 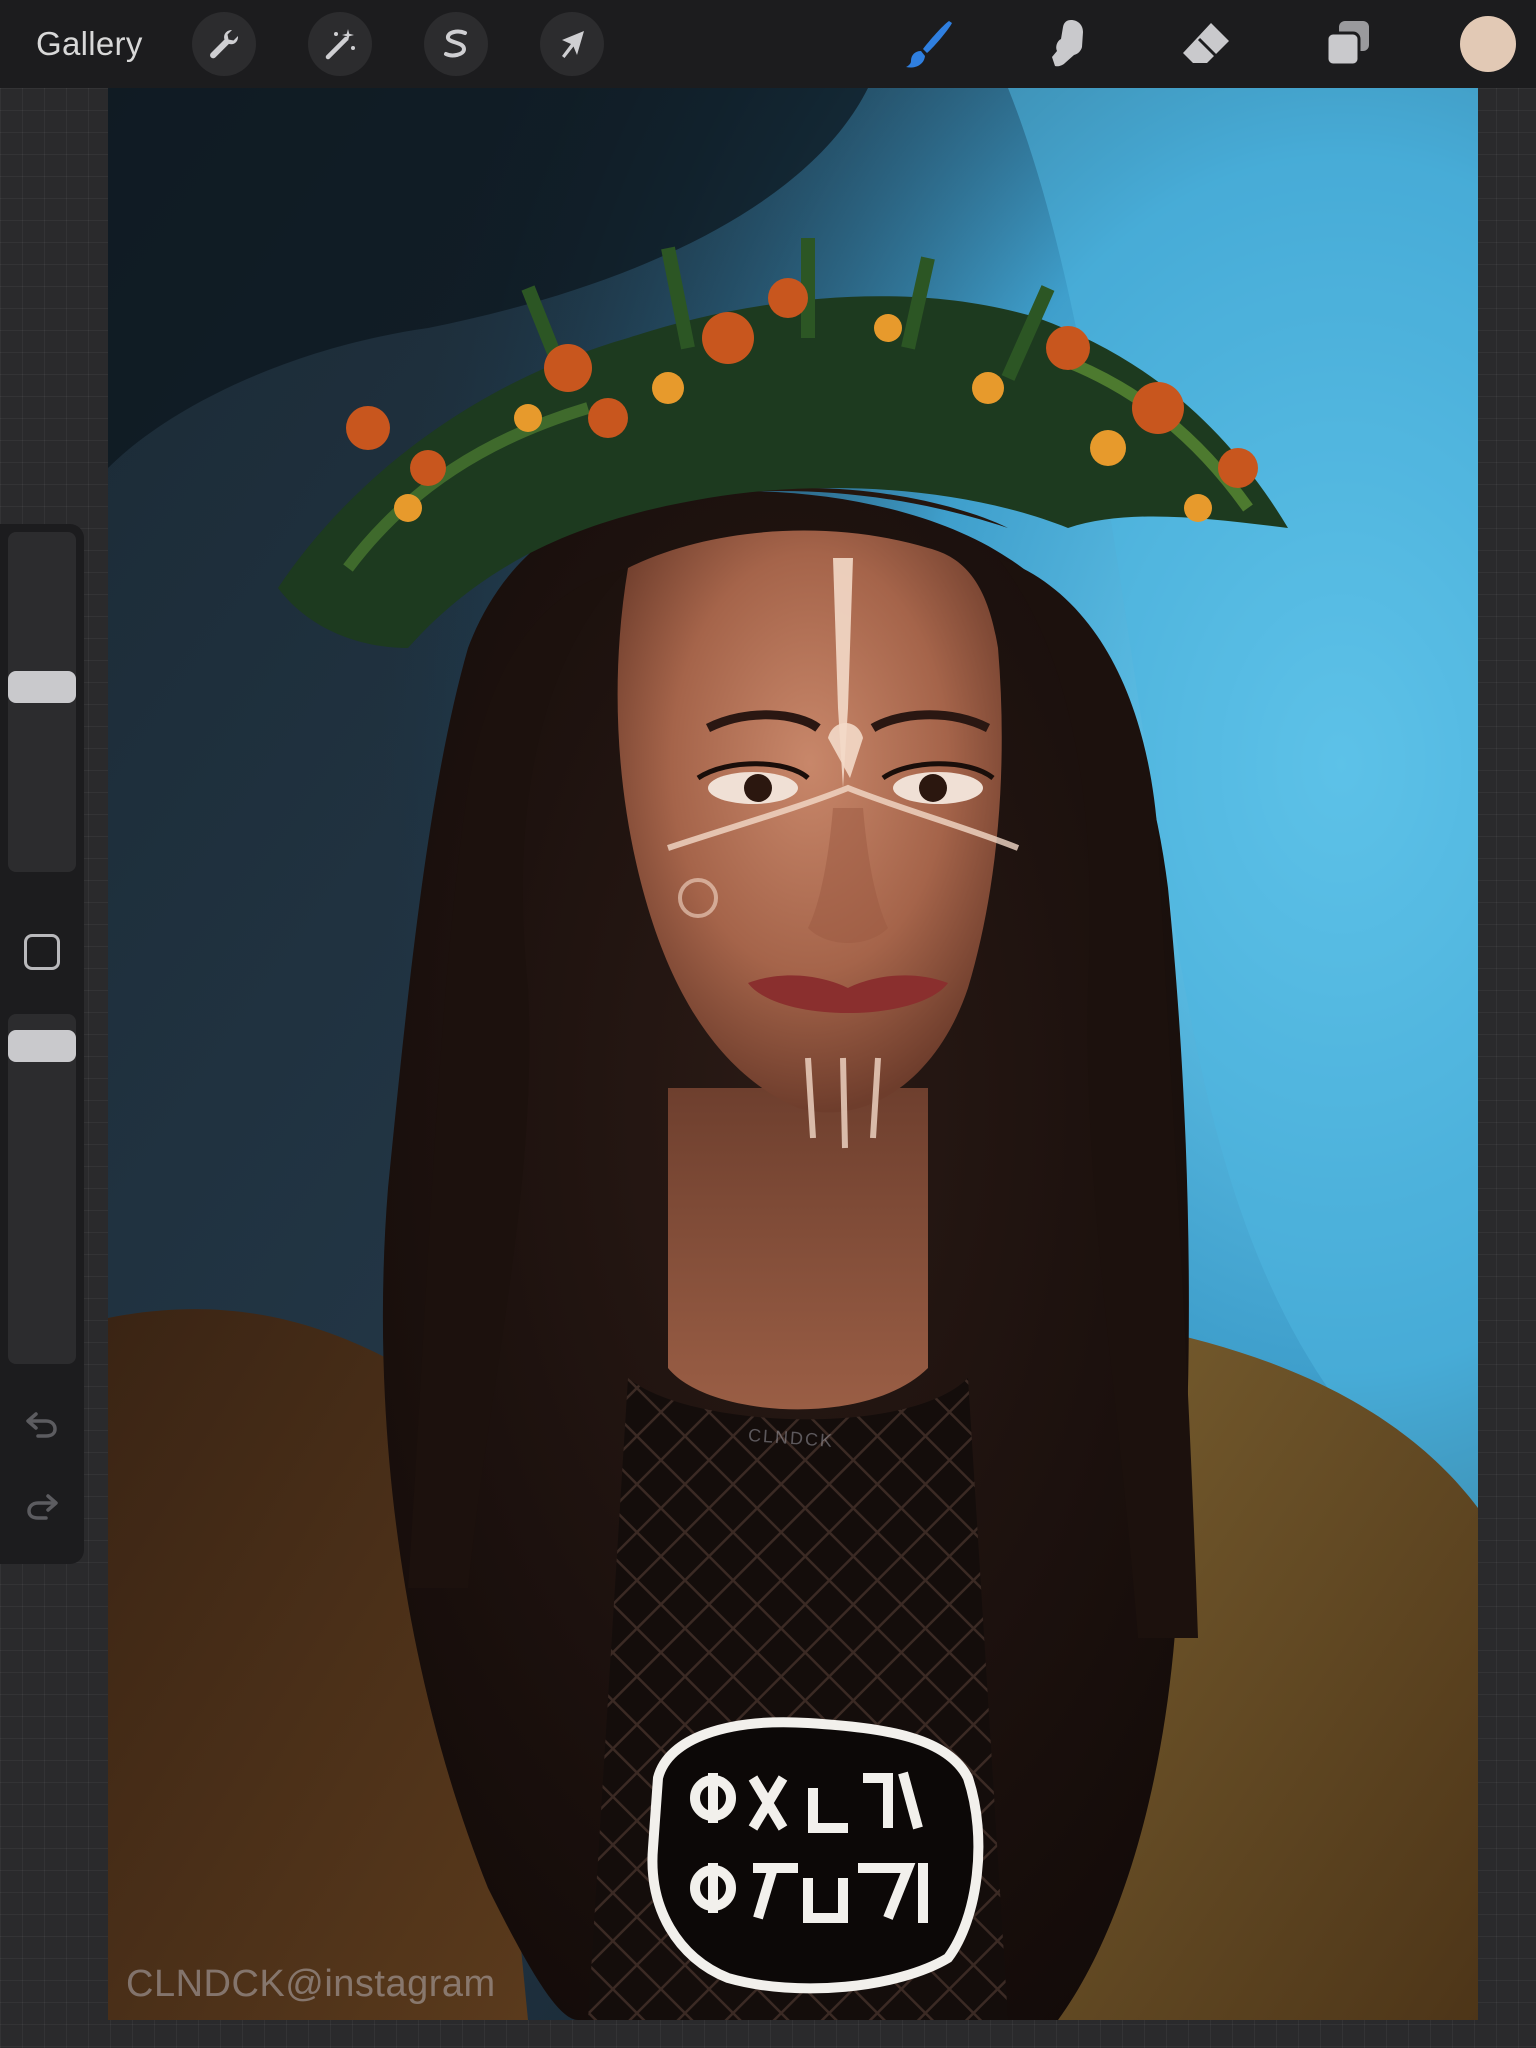 I want to click on smudge-icon, so click(x=1067, y=43).